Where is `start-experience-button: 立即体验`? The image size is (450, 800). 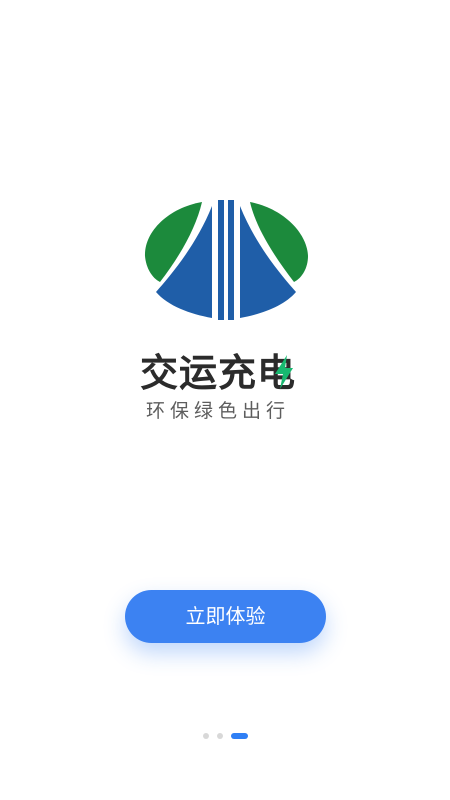 start-experience-button: 立即体验 is located at coordinates (225, 616).